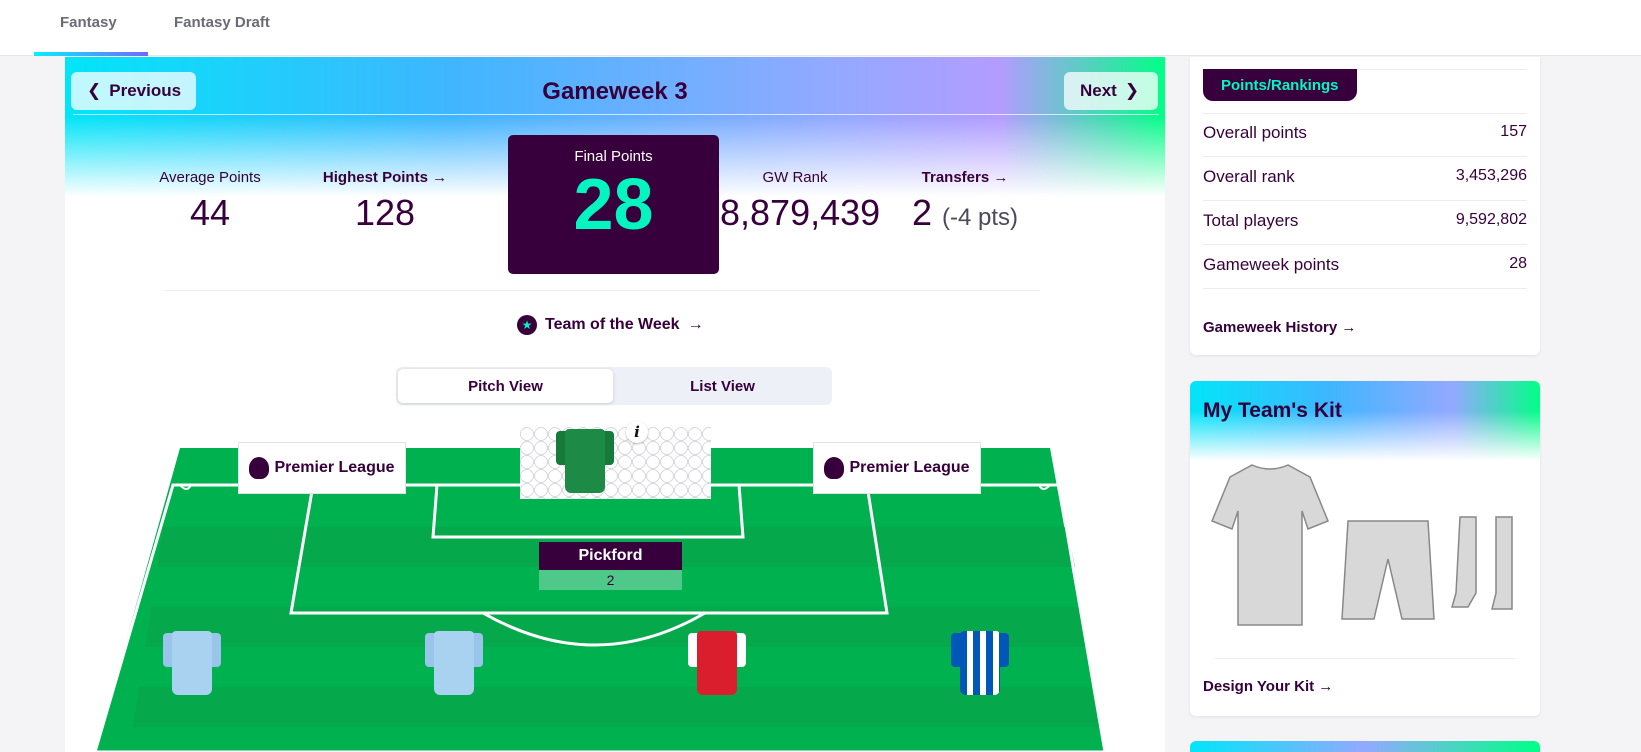 The image size is (1641, 752). Describe the element at coordinates (91, 54) in the screenshot. I see `active-tab-indicator` at that location.